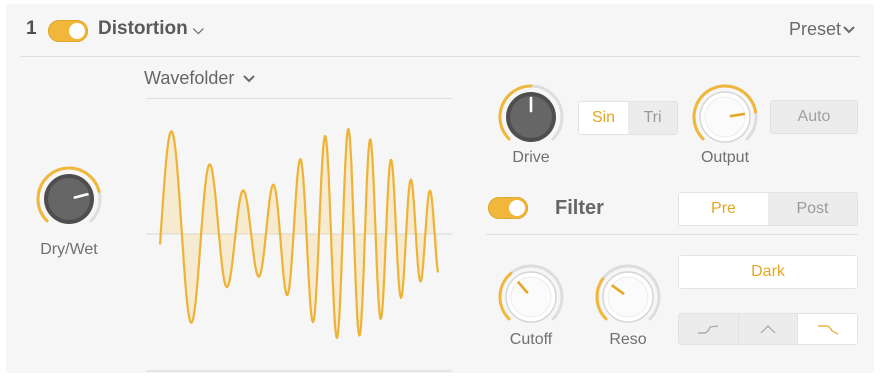  I want to click on filter-pre-button: Pre, so click(723, 209).